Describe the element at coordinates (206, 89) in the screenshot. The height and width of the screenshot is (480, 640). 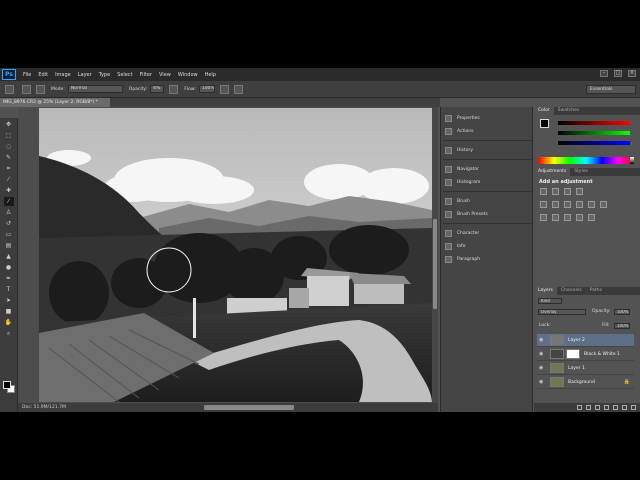
I see `flow-field: 100%` at that location.